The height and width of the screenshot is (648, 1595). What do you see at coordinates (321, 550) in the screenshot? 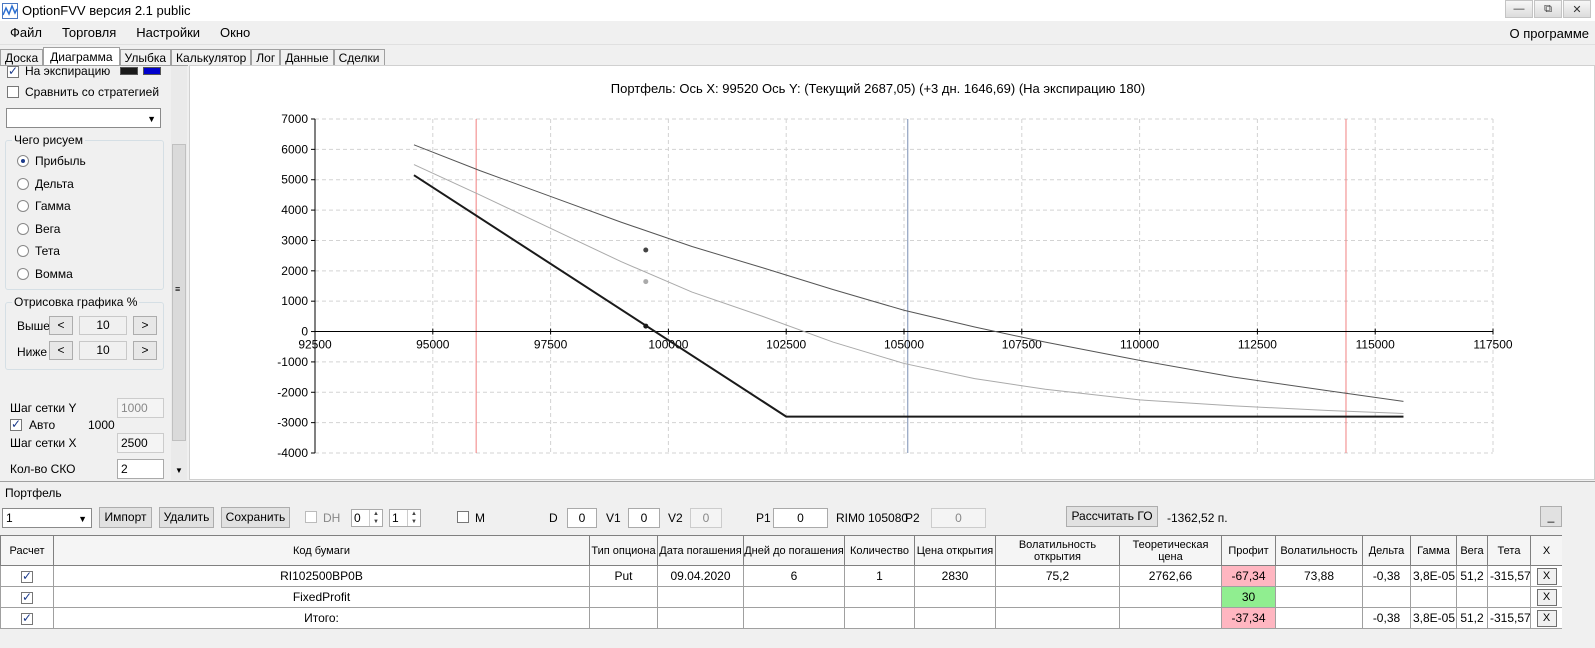
I see `column-header: Код бумаги` at bounding box center [321, 550].